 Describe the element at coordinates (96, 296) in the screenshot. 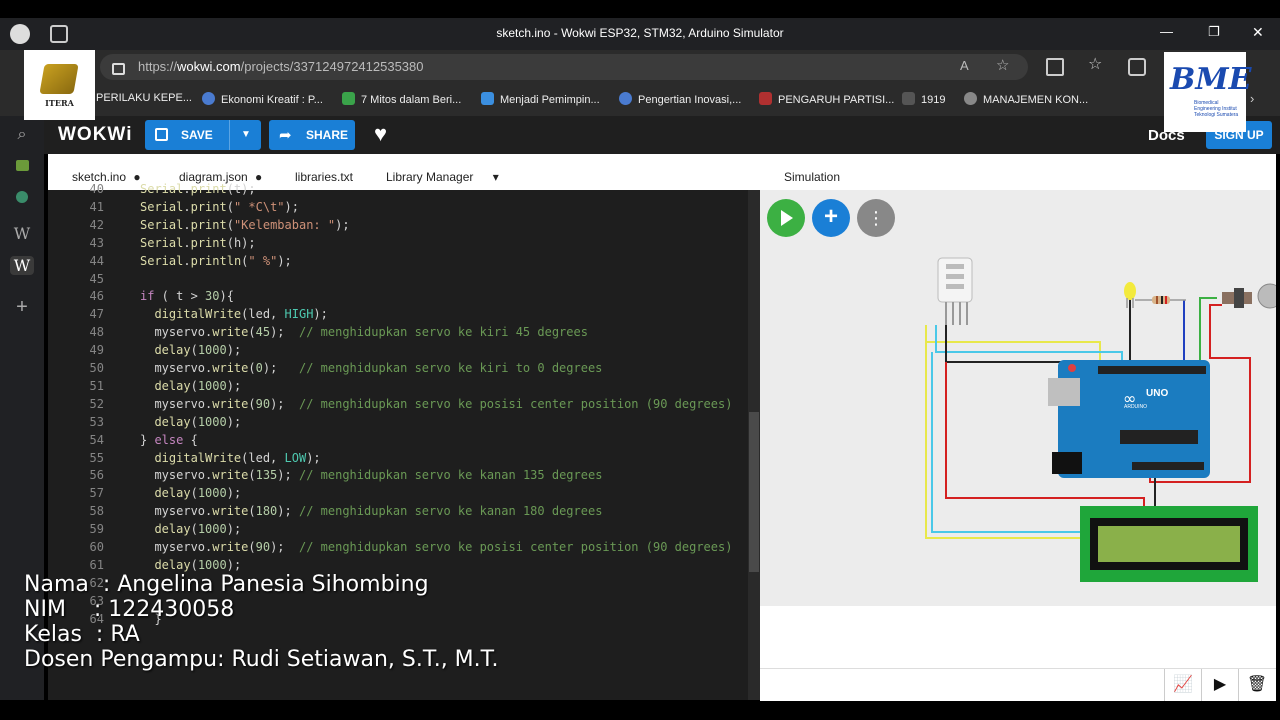

I see `line-number: 46` at that location.